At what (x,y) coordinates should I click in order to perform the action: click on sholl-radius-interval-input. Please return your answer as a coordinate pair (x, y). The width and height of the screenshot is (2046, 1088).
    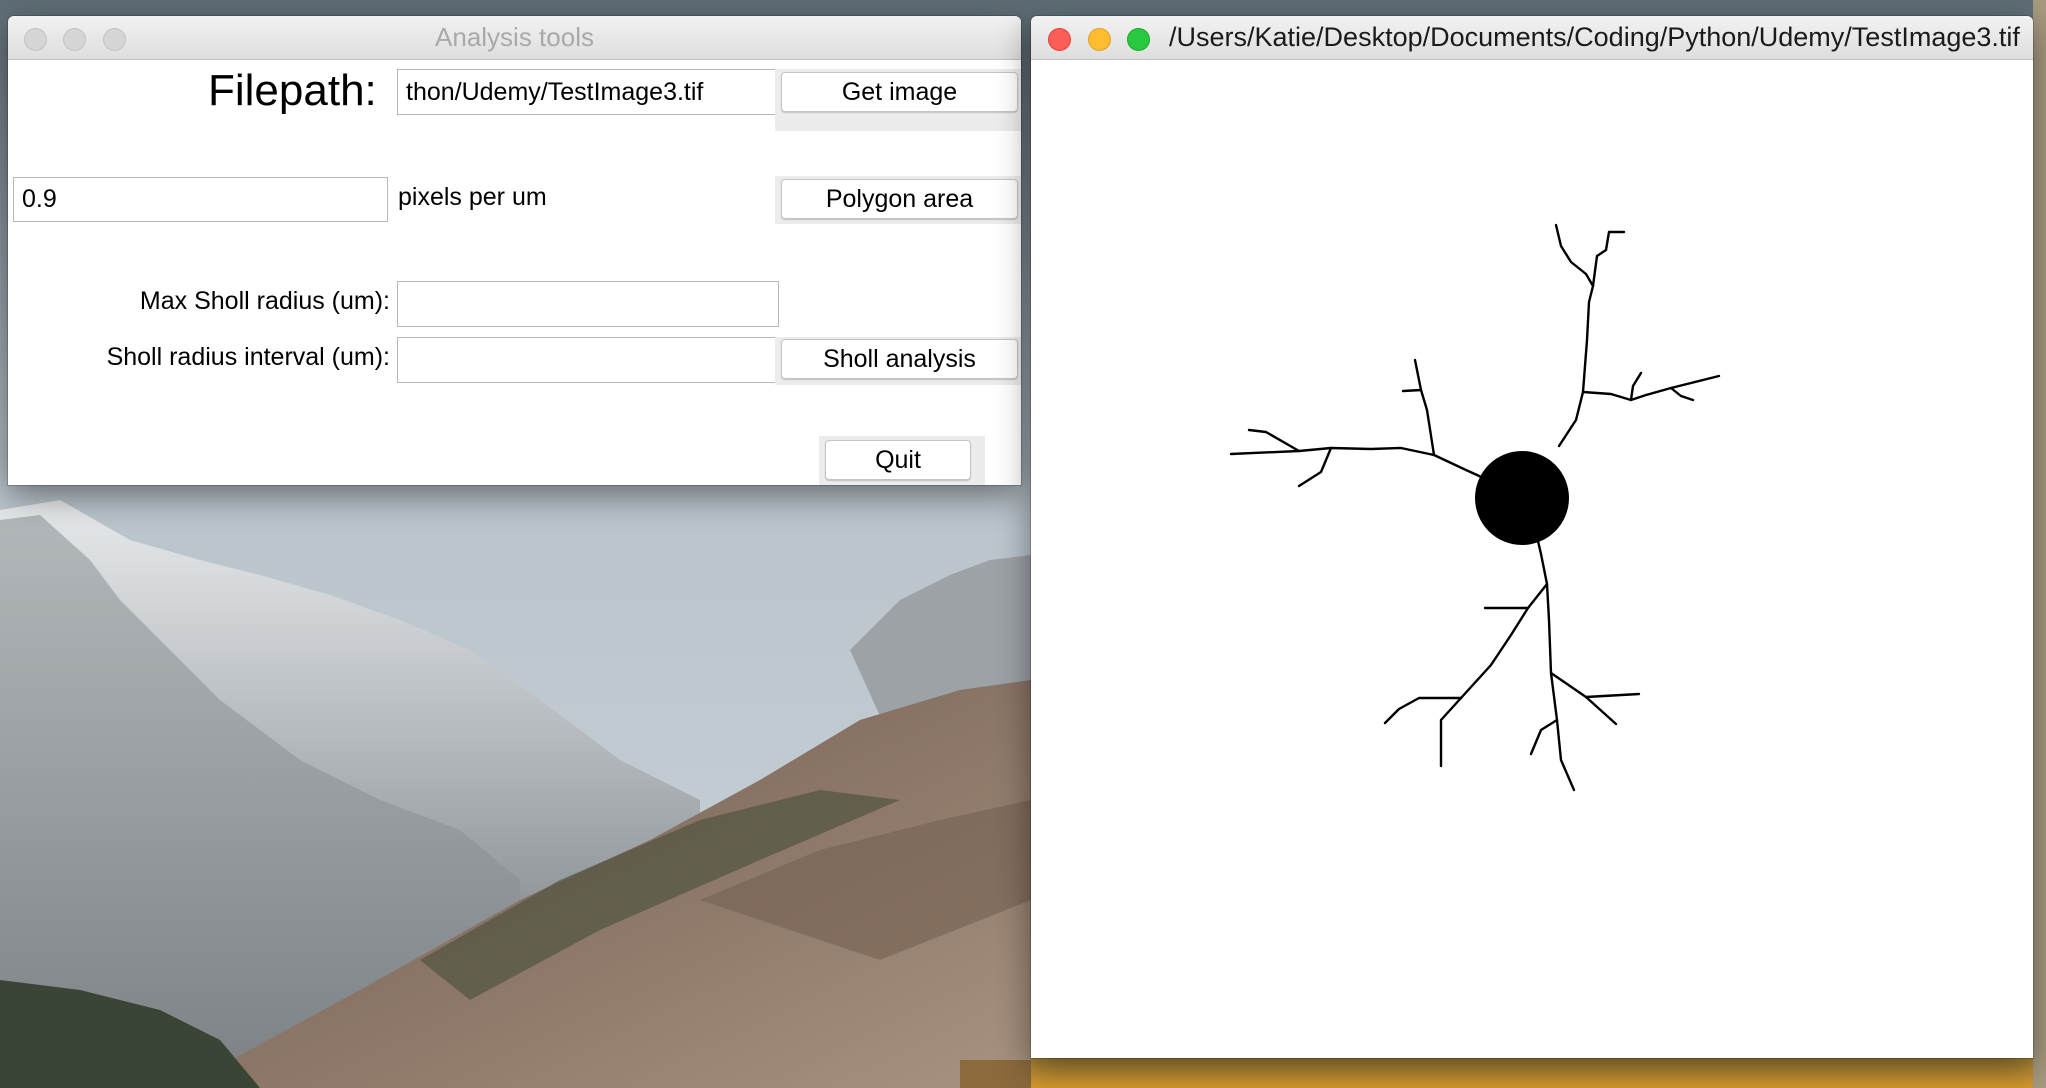
    Looking at the image, I should click on (588, 360).